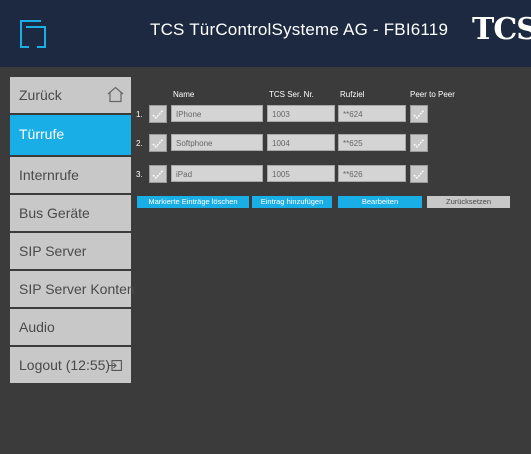 The width and height of the screenshot is (531, 454). I want to click on add-entry-button: Eintrag hinzufügen, so click(292, 202).